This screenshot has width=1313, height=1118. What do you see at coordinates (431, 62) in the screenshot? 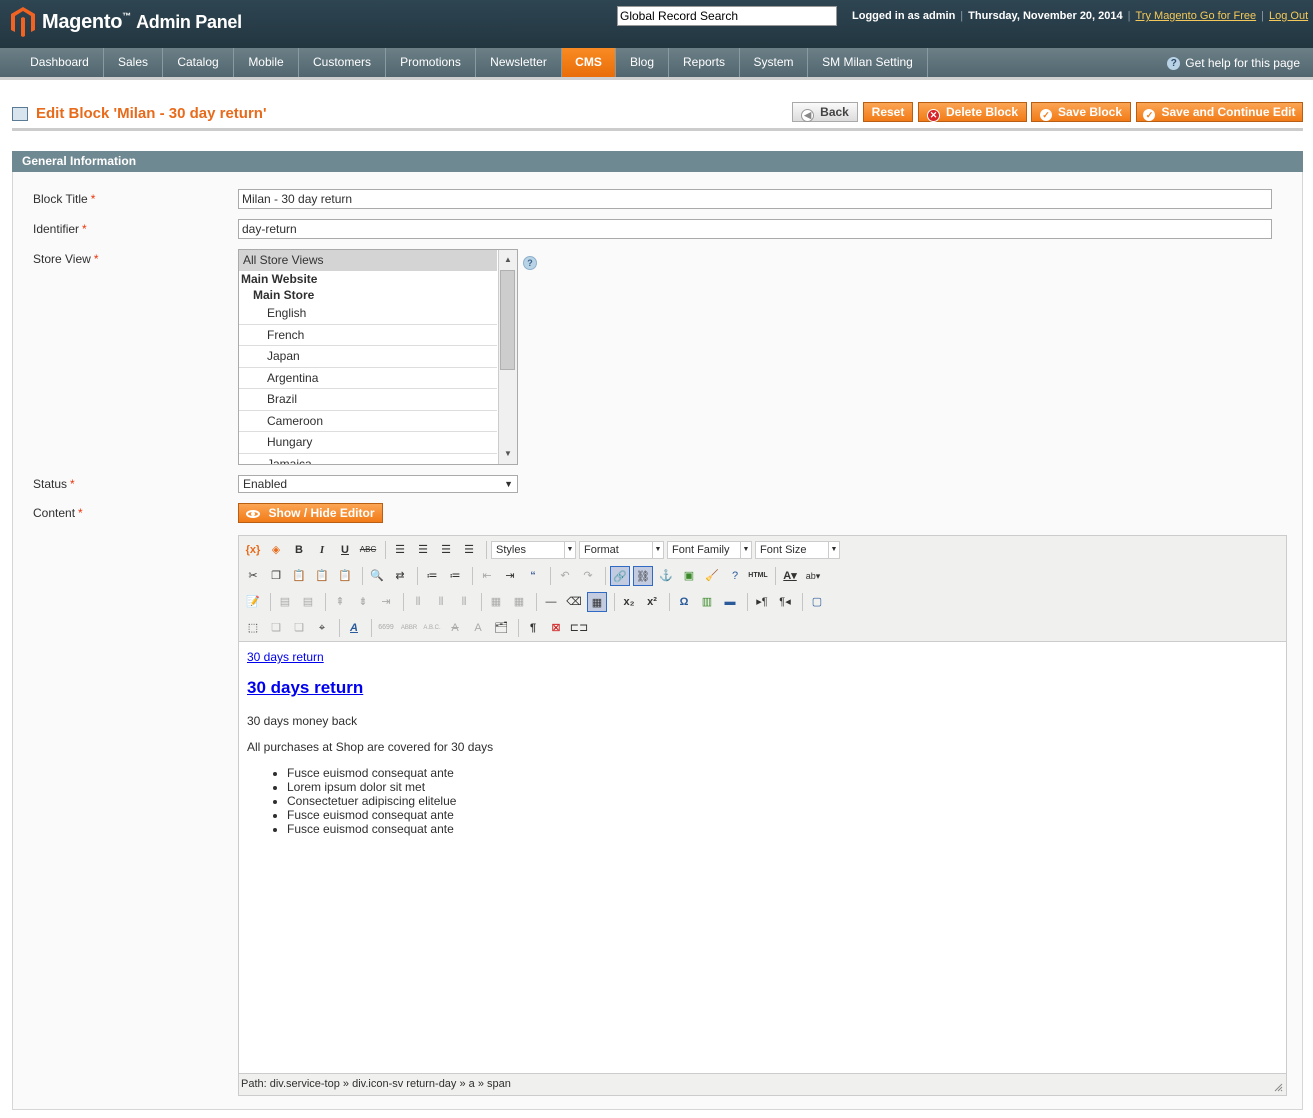
I see `nav-promotions: Promotions` at bounding box center [431, 62].